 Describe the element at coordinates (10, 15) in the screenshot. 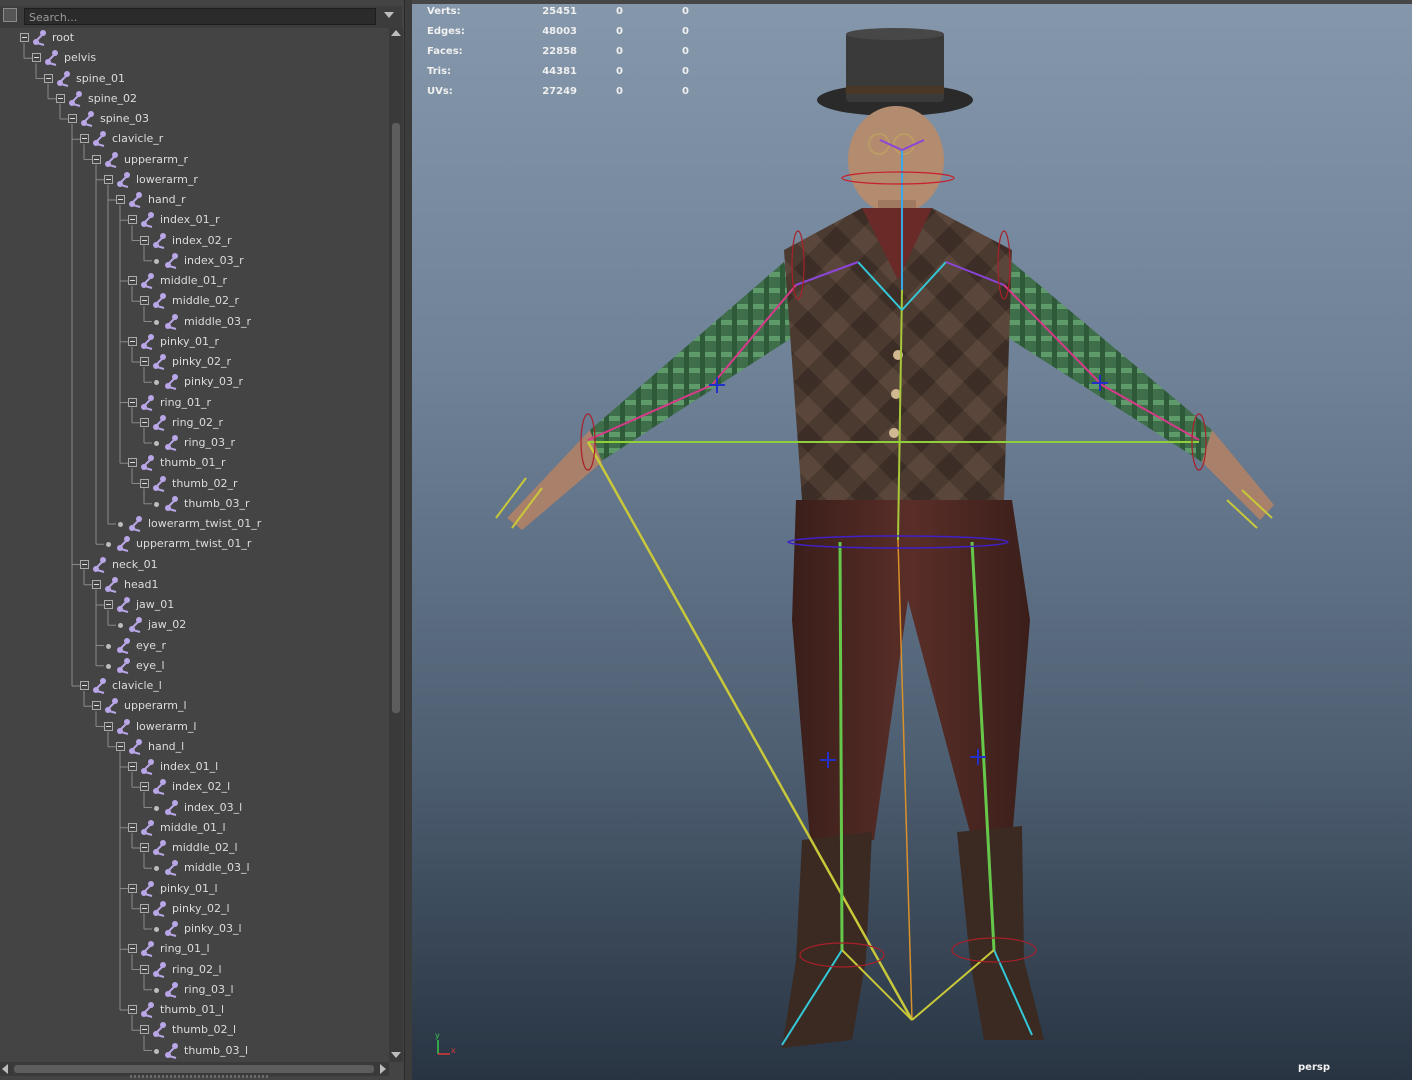

I see `filter-icon` at that location.